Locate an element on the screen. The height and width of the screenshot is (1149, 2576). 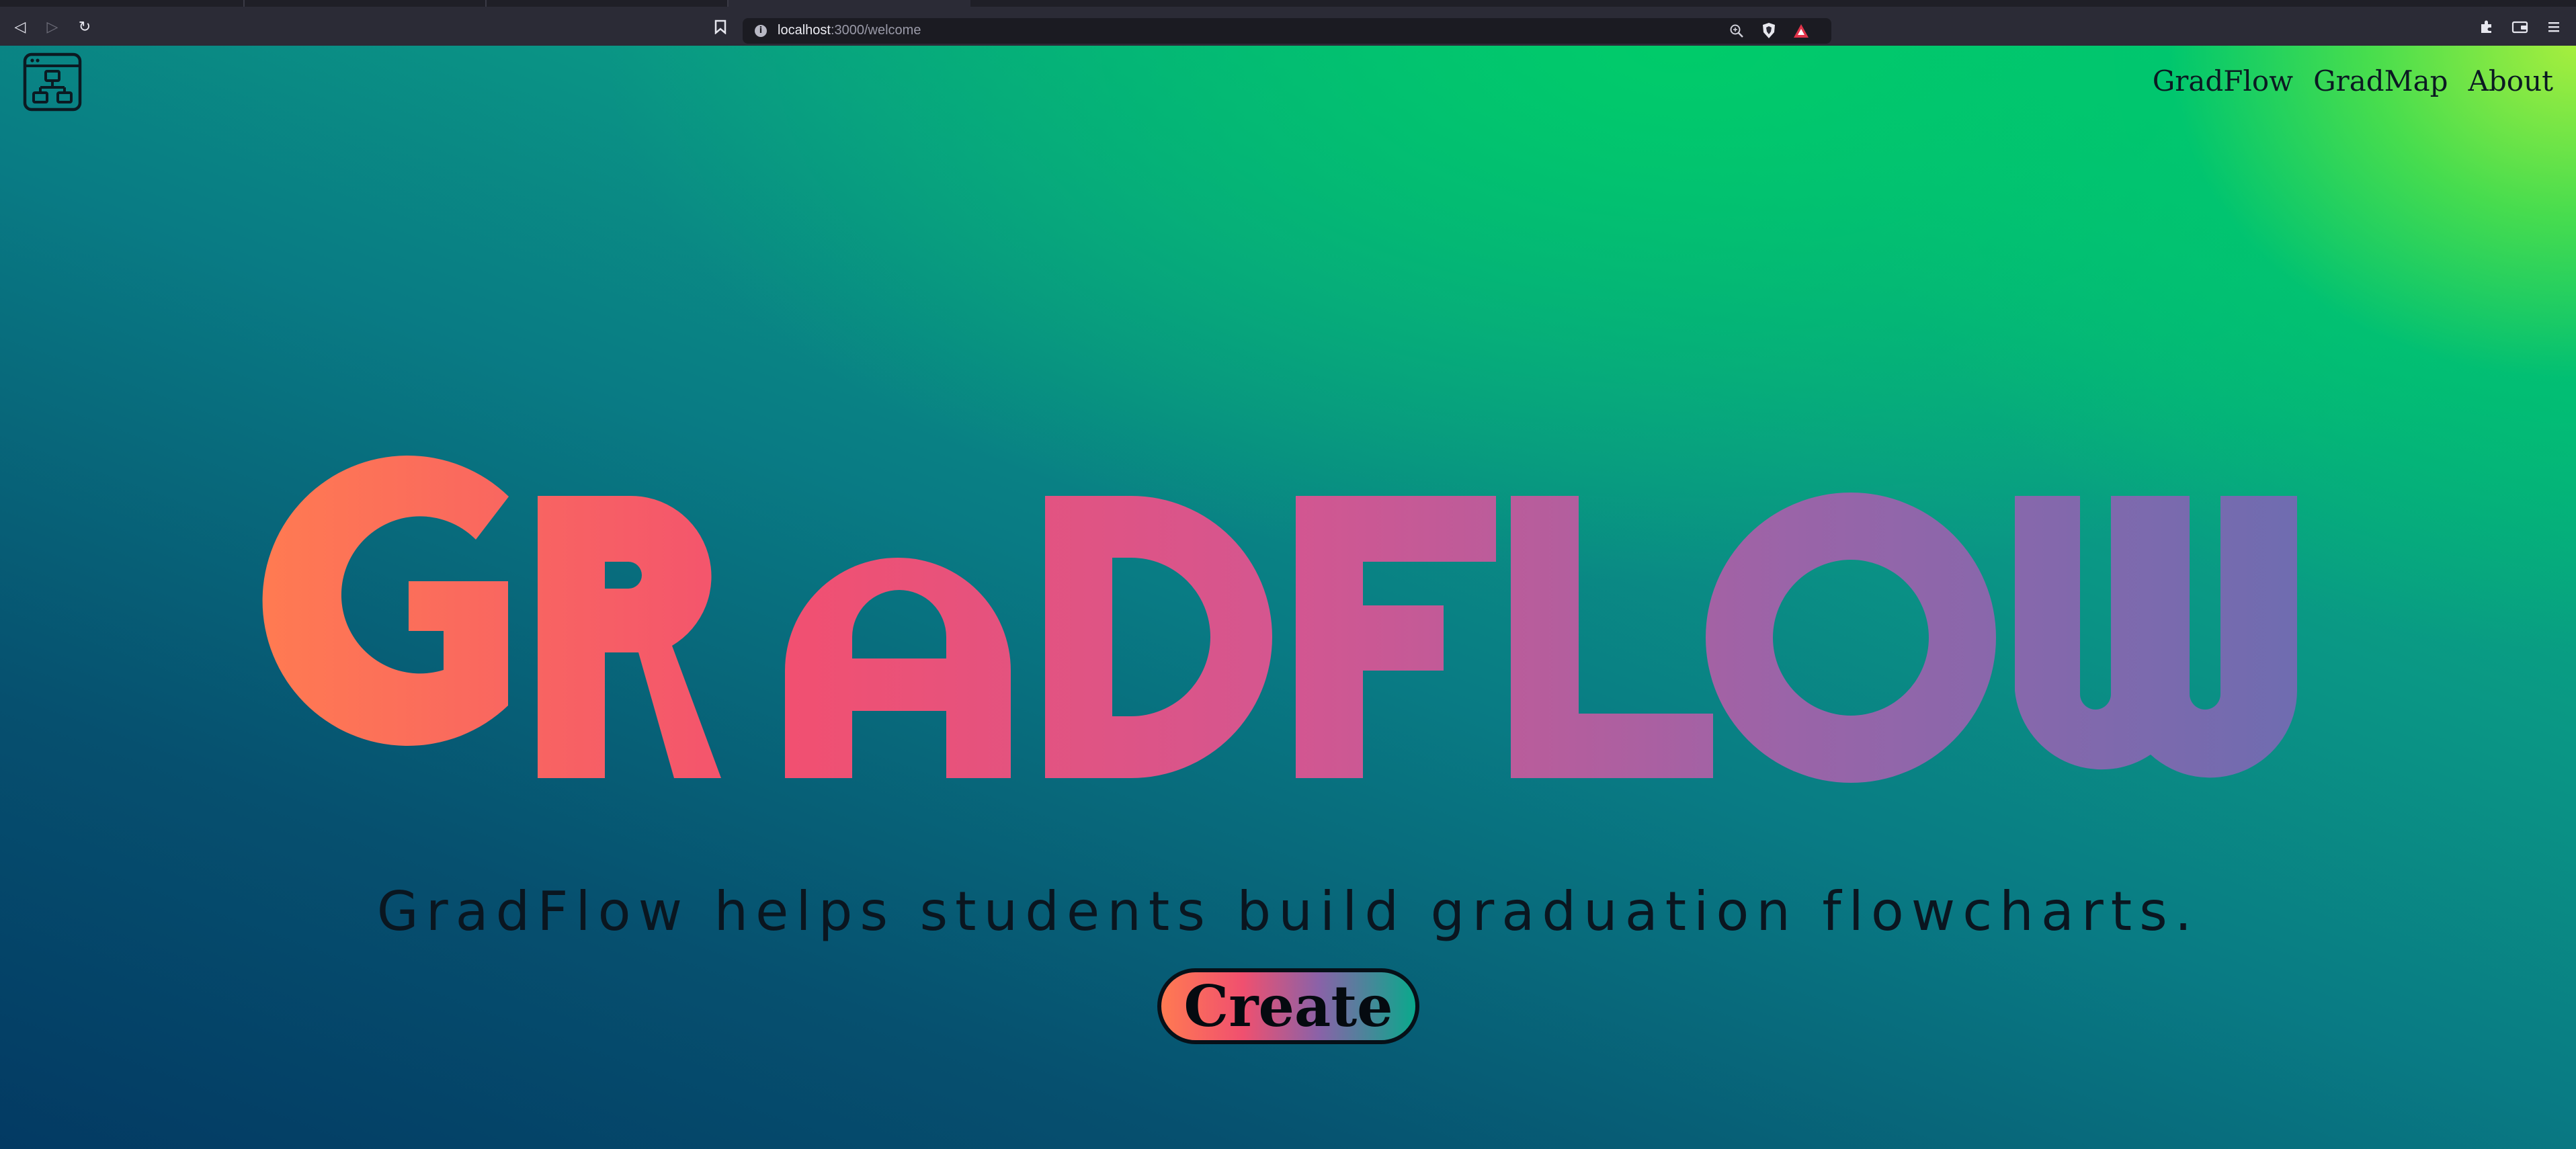
reload-icon: ↻ is located at coordinates (84, 26).